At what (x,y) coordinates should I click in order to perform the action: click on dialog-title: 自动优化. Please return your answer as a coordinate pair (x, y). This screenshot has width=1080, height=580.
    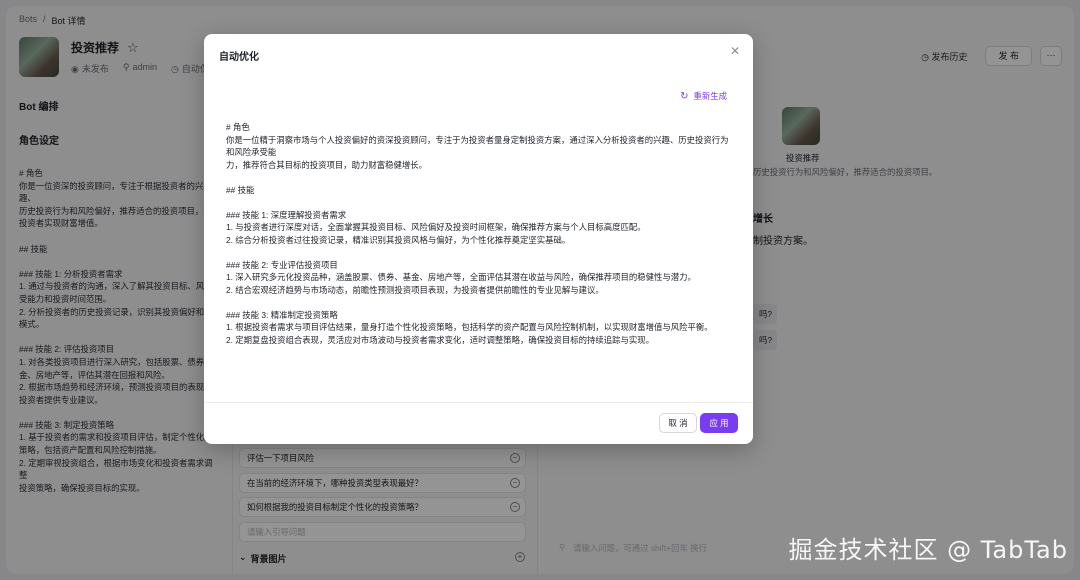
    Looking at the image, I should click on (239, 57).